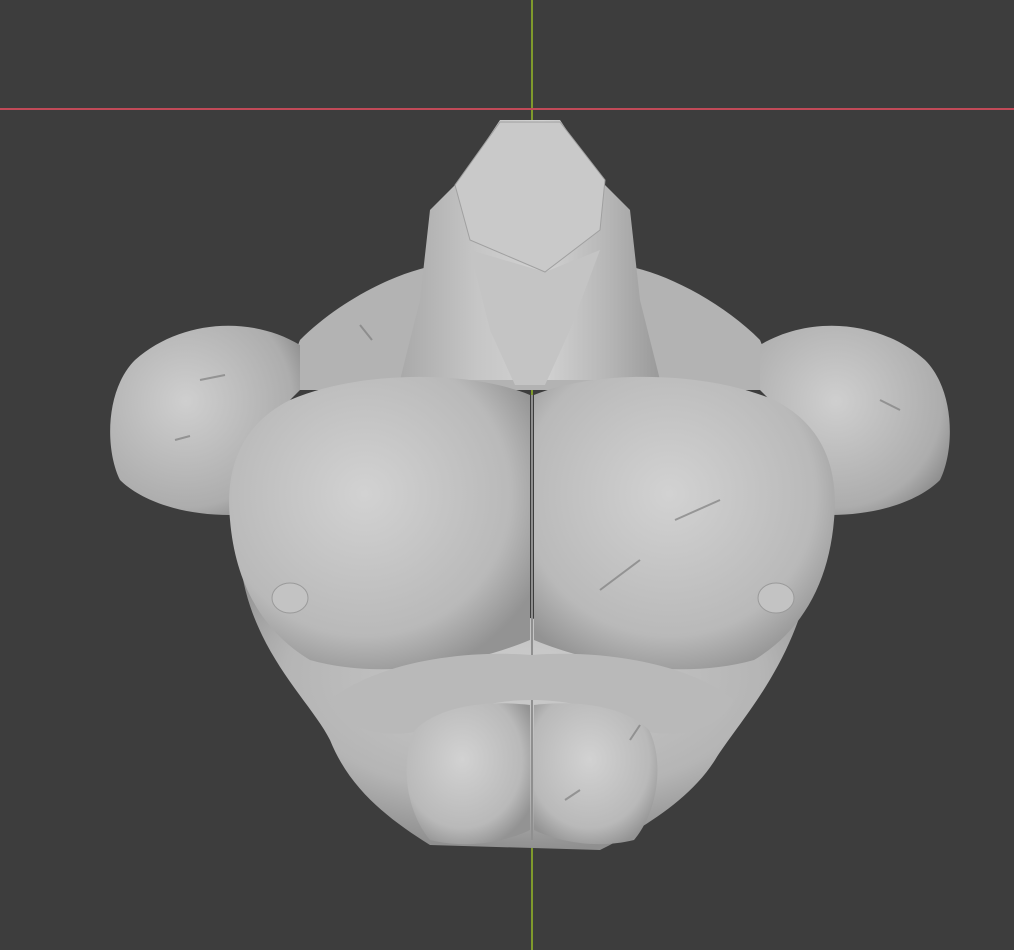 This screenshot has width=1014, height=950. Describe the element at coordinates (380, 523) in the screenshot. I see `left-pectoral-mesh` at that location.